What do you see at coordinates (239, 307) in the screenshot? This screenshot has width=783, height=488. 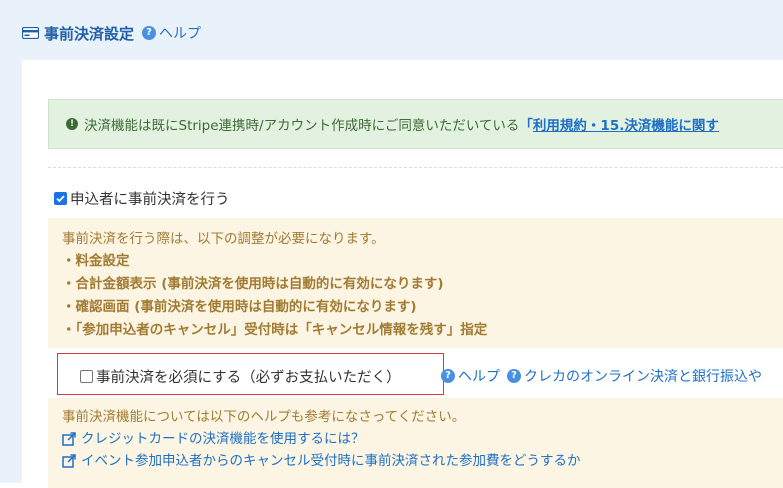 I see `notice-item: ・確認画面 (事前決済を使用時は自動的に有効になります)` at bounding box center [239, 307].